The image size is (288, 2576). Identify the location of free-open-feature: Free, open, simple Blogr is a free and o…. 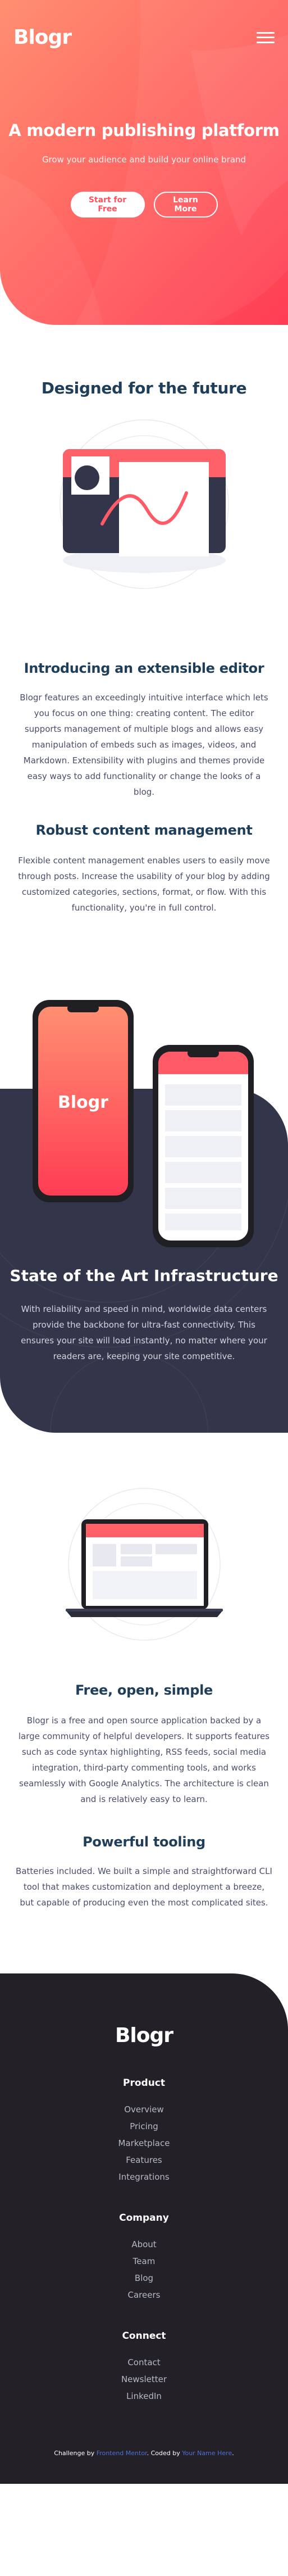
(144, 1744).